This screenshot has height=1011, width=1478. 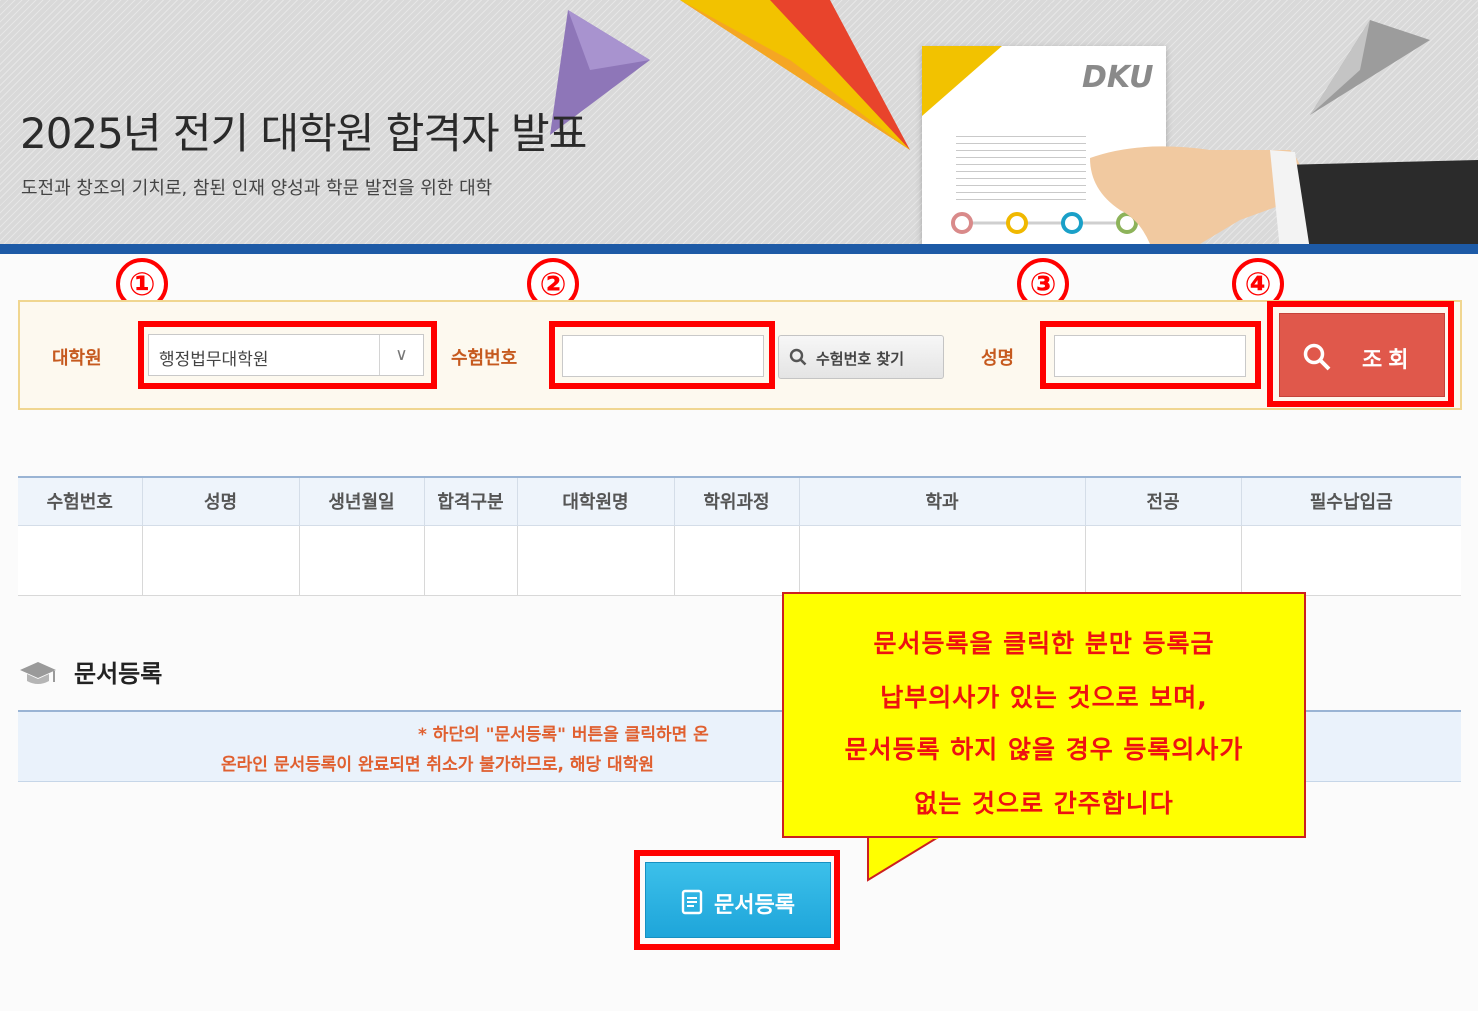 I want to click on exam-number-label: 수험번호, so click(x=484, y=358).